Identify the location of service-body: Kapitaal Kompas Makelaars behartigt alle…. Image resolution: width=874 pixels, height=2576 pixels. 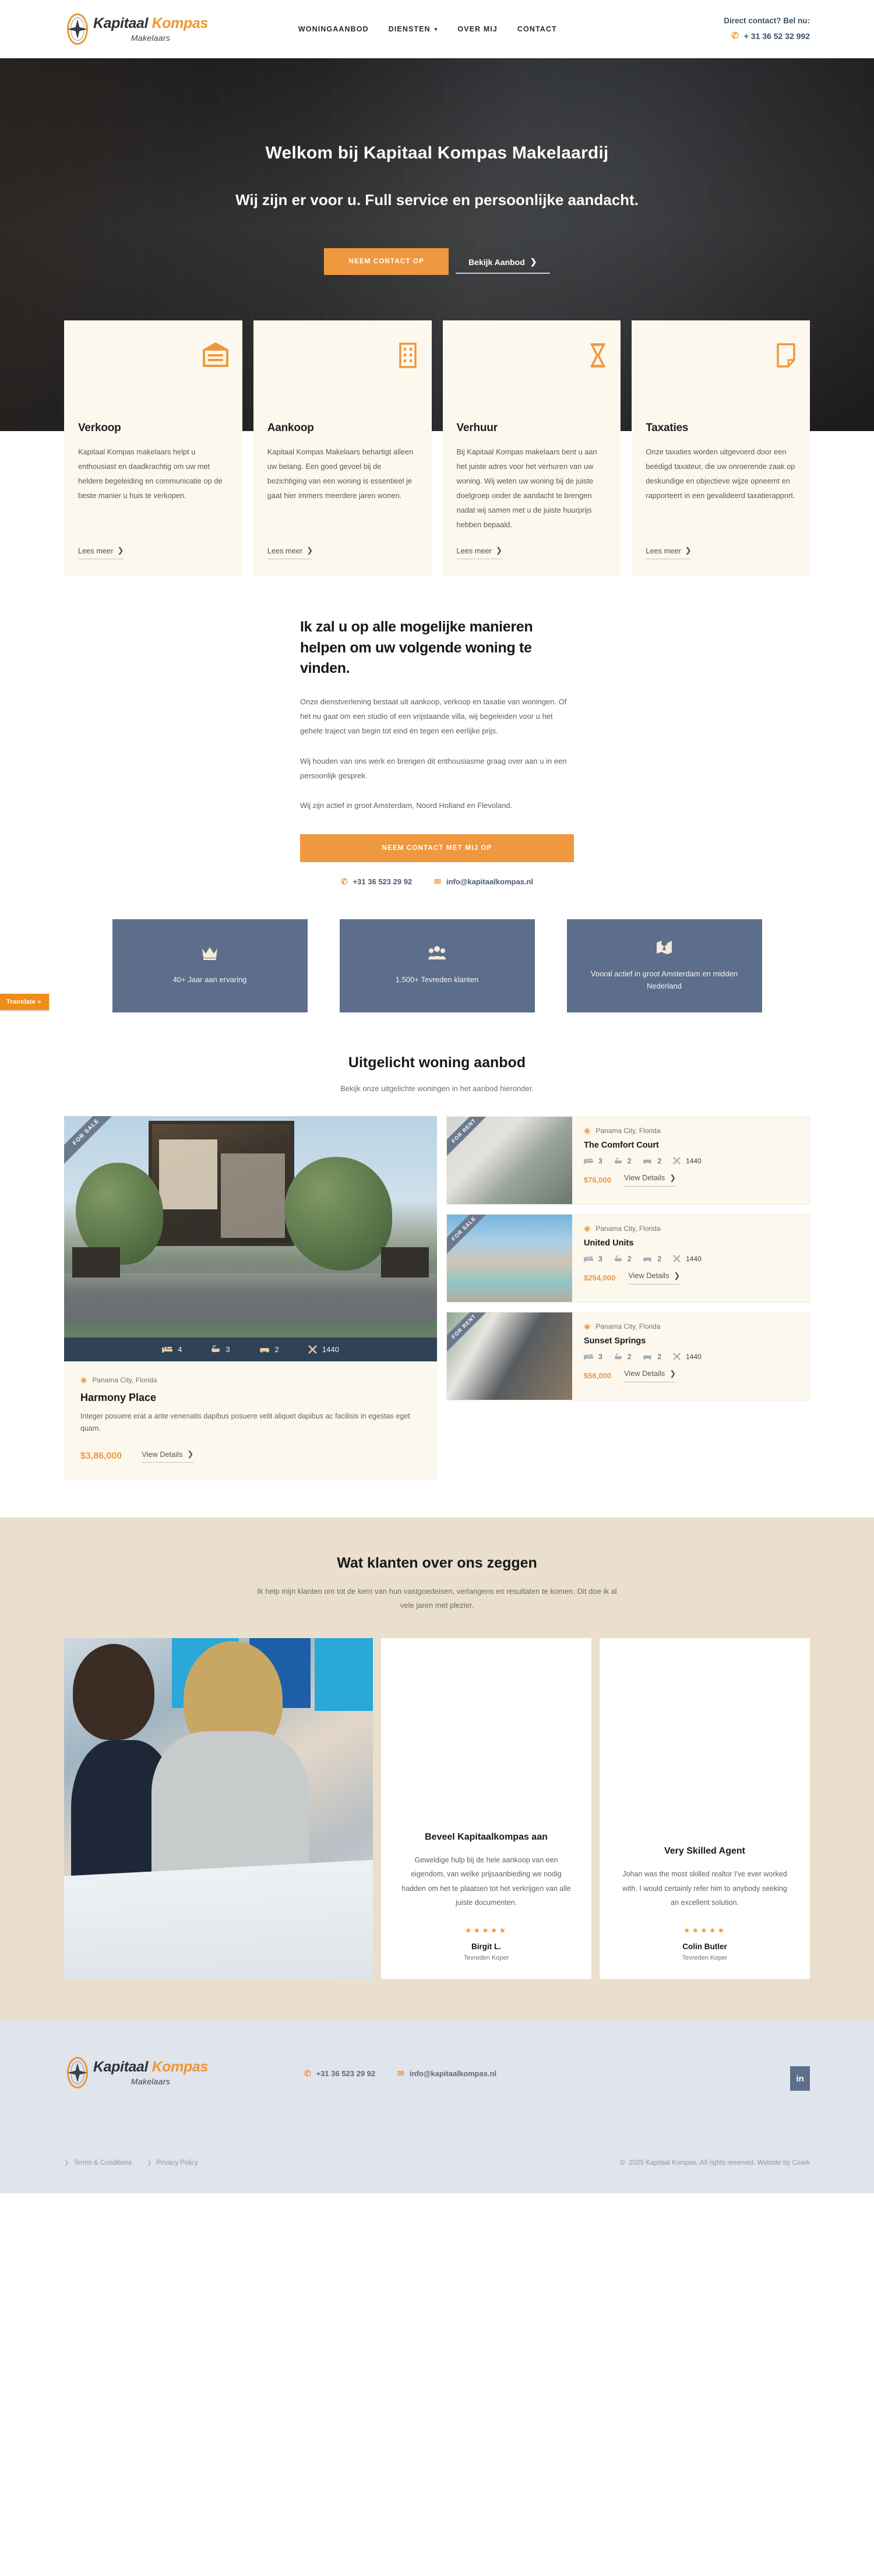
(341, 473).